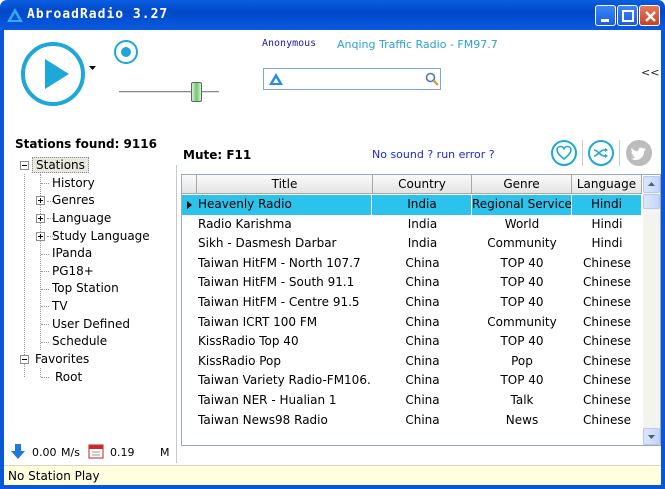 This screenshot has width=665, height=489. What do you see at coordinates (332, 475) in the screenshot?
I see `status-bar: No Station Play` at bounding box center [332, 475].